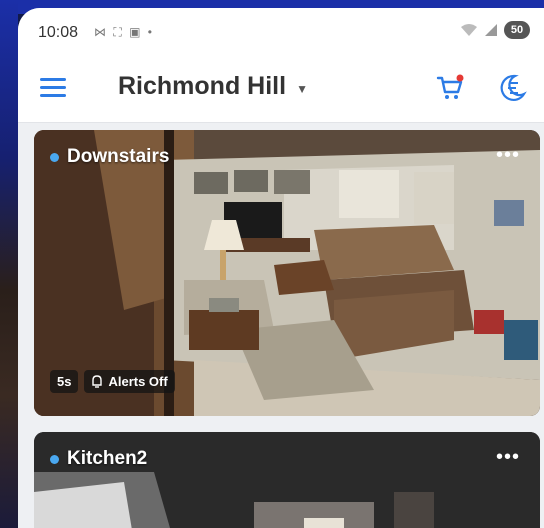 The image size is (544, 528). I want to click on bell-off-icon, so click(97, 381).